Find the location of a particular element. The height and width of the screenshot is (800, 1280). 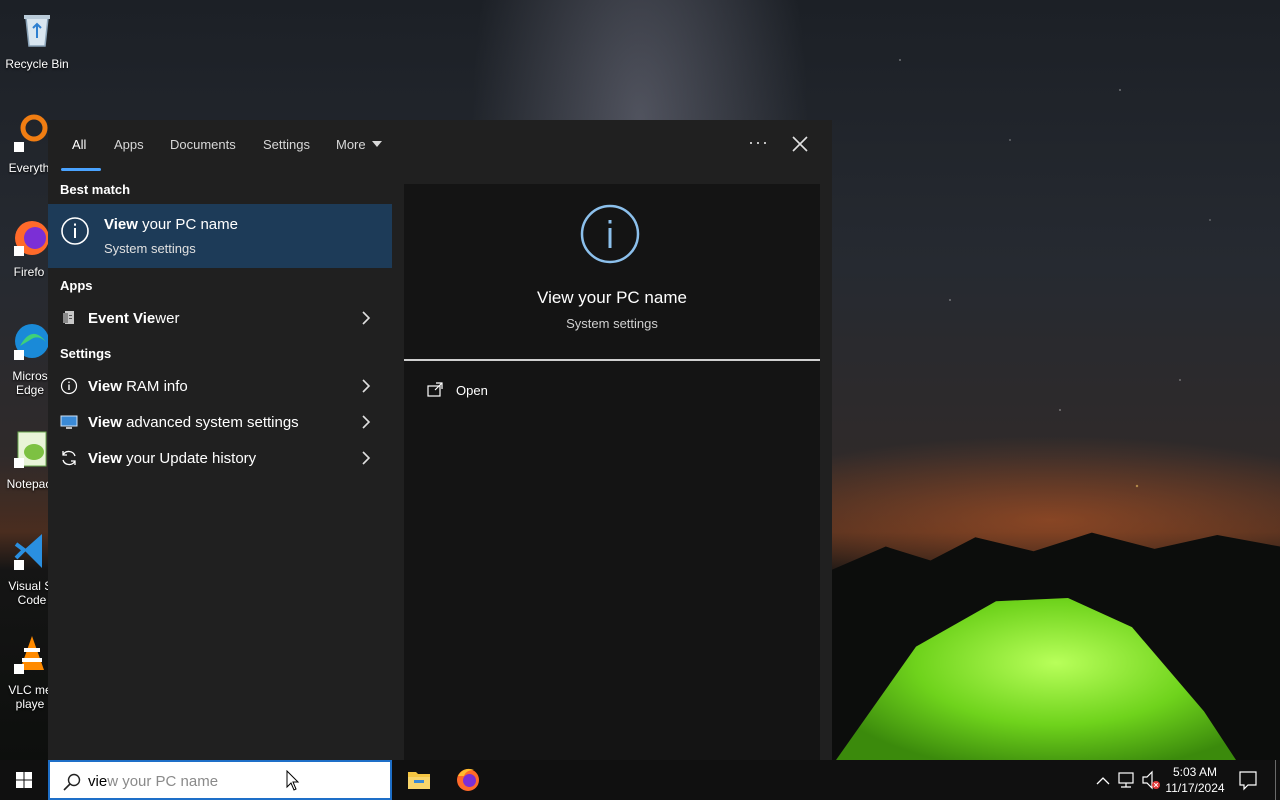

system-clock: 5:03 AM 11/17/2024 is located at coordinates (1195, 780).